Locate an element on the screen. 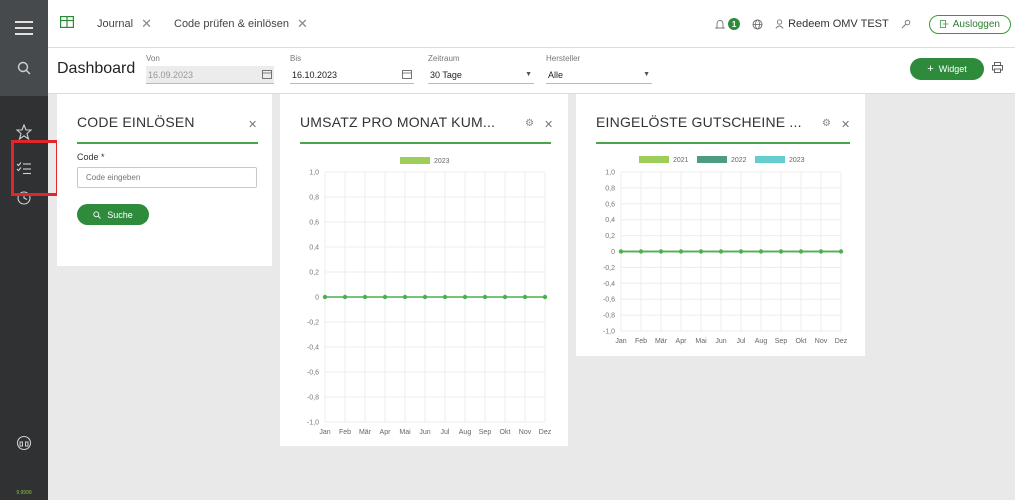  von-field: Von 16.09.2023 is located at coordinates (210, 69).